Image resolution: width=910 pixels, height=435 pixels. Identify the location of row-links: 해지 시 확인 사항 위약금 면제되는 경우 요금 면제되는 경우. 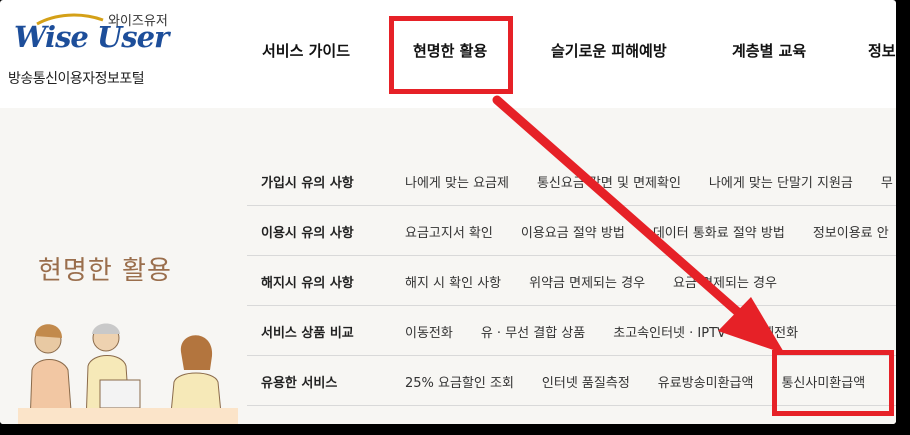
(605, 281).